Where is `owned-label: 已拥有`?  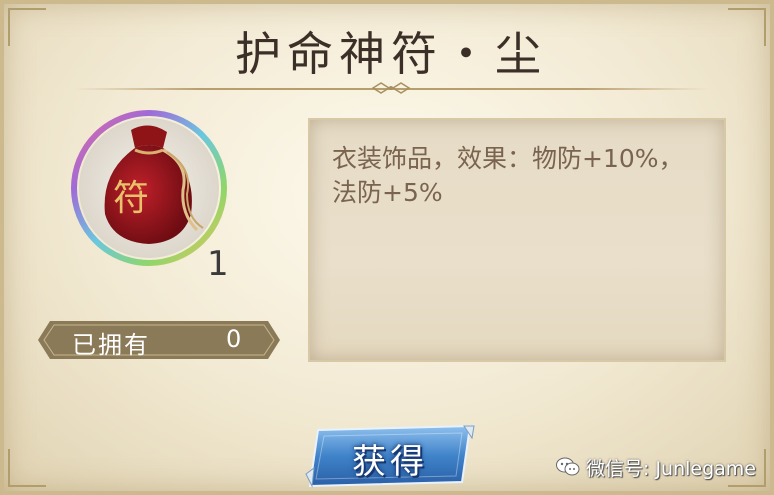 owned-label: 已拥有 is located at coordinates (111, 345).